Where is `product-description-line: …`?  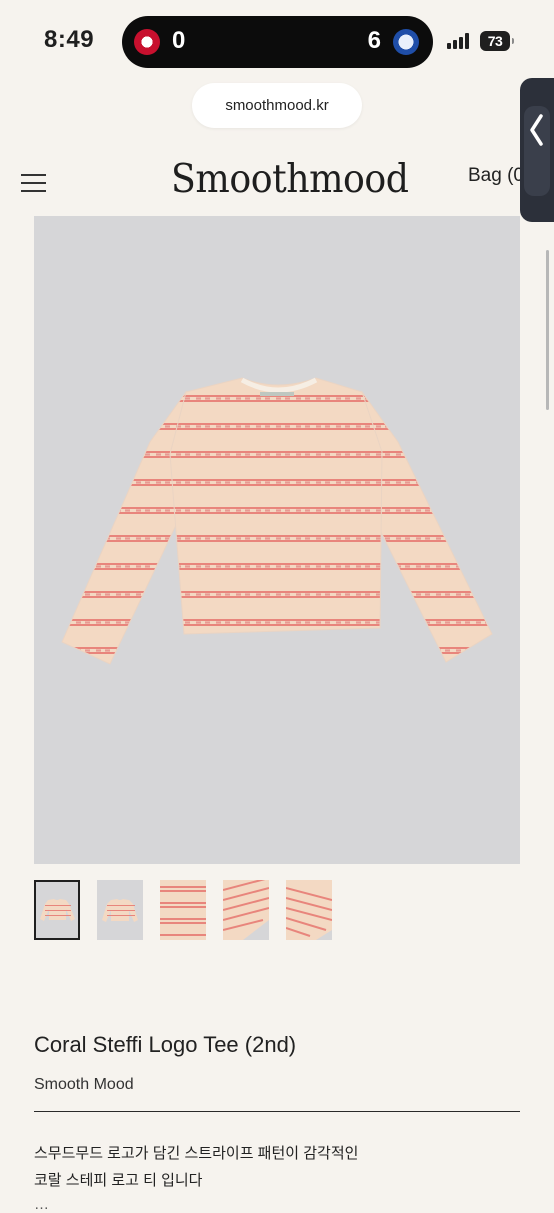
product-description-line: … is located at coordinates (41, 1204).